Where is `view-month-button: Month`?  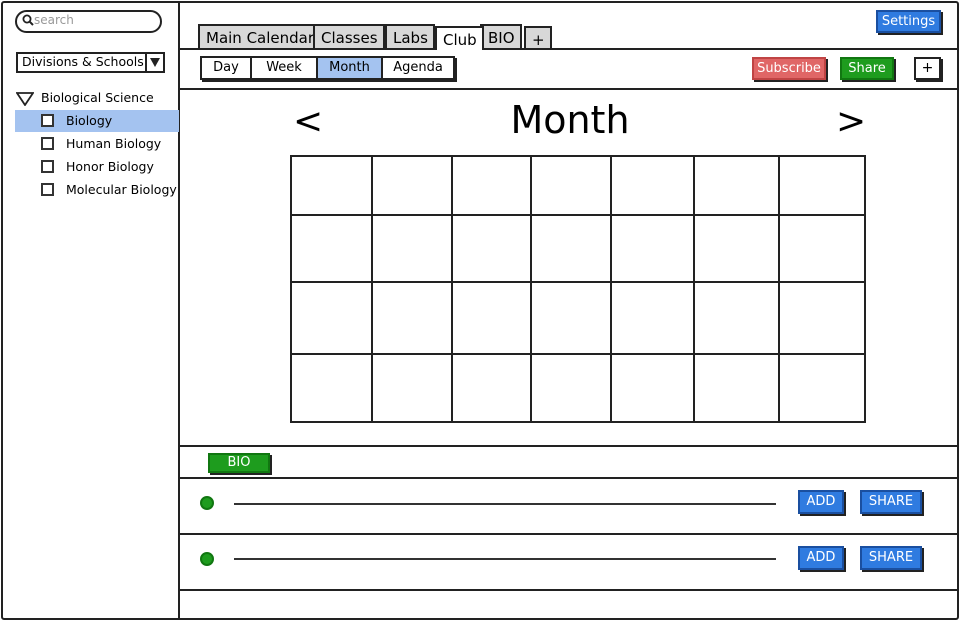 view-month-button: Month is located at coordinates (349, 68).